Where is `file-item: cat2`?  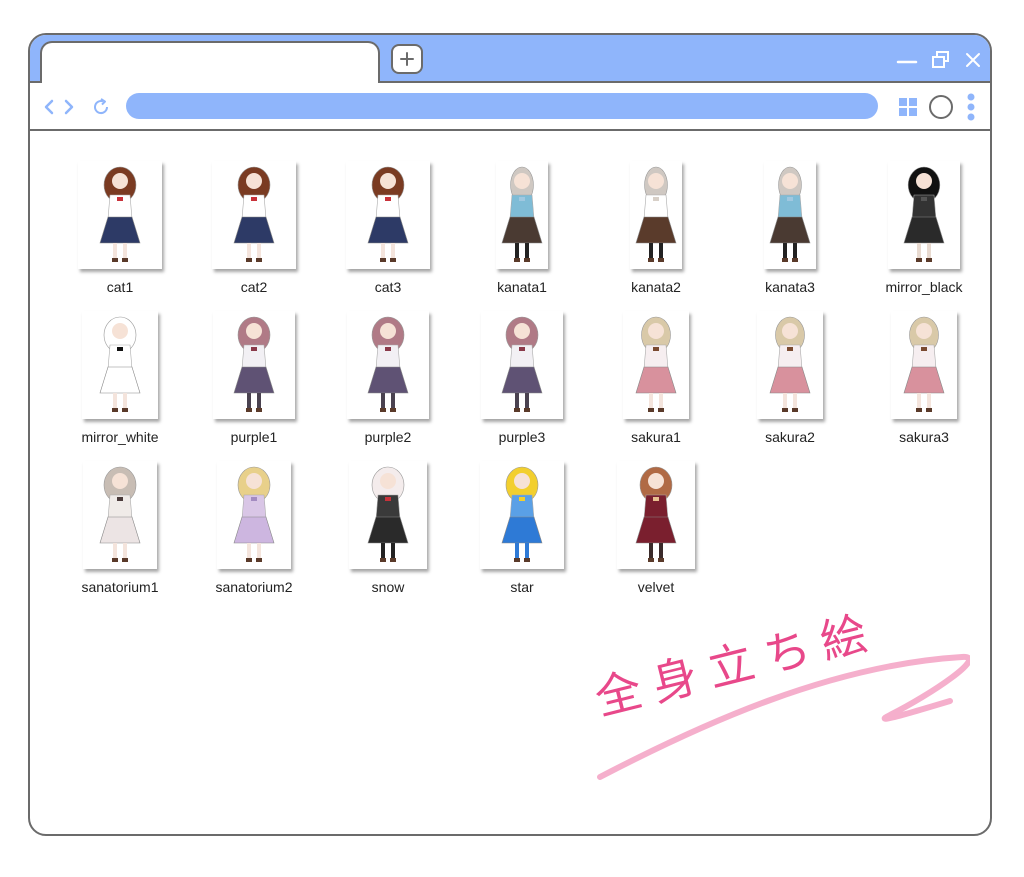
file-item: cat2 is located at coordinates (254, 228).